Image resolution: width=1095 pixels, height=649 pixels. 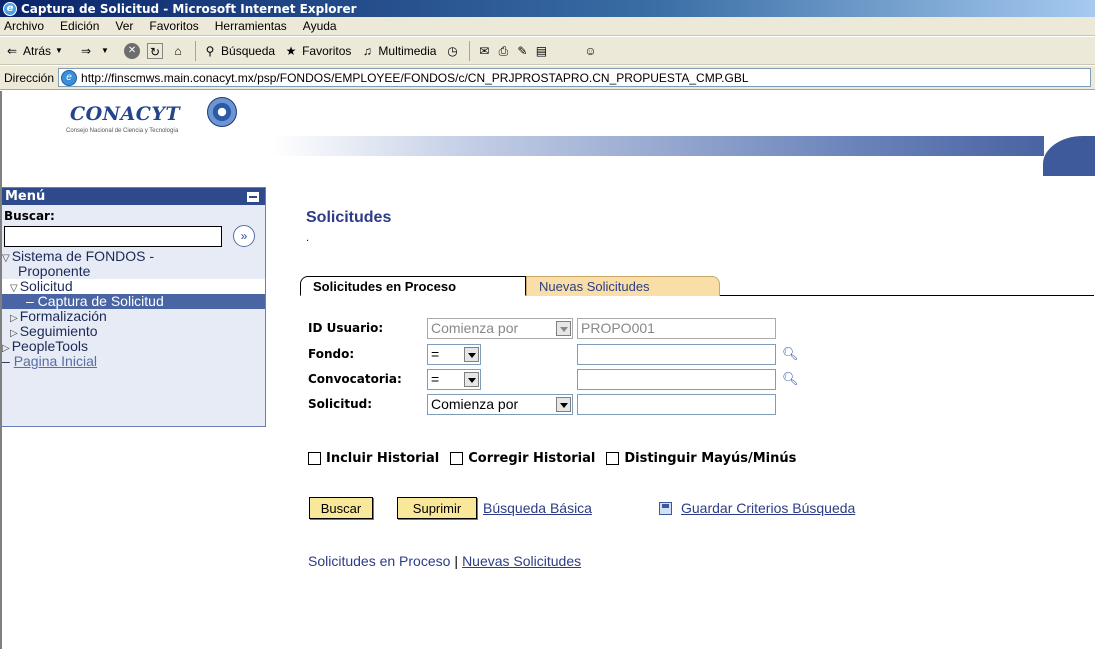 I want to click on operator-convocatoria: =, so click(x=454, y=379).